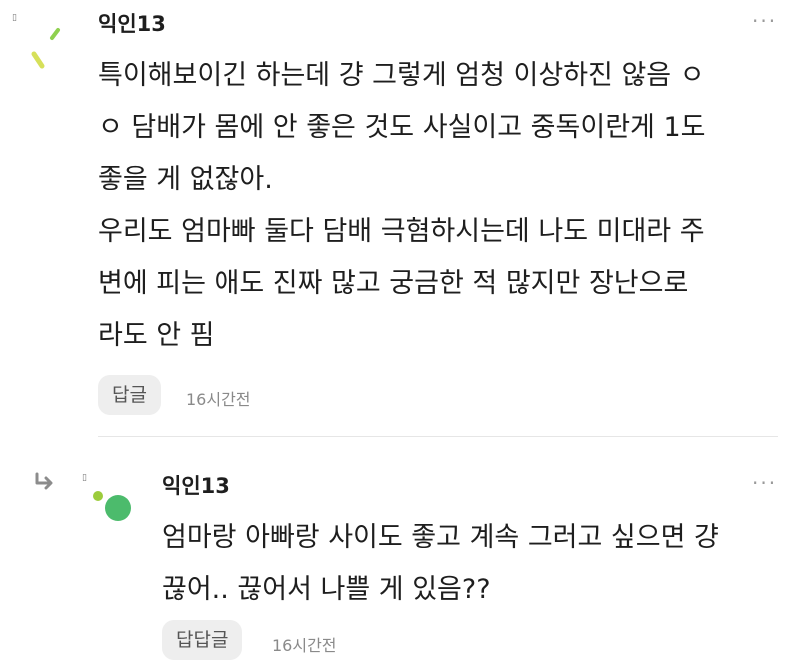  Describe the element at coordinates (393, 283) in the screenshot. I see `comment-line: 변에 피는 애도 진짜 많고 궁금한 적 많지만 장난으로` at that location.